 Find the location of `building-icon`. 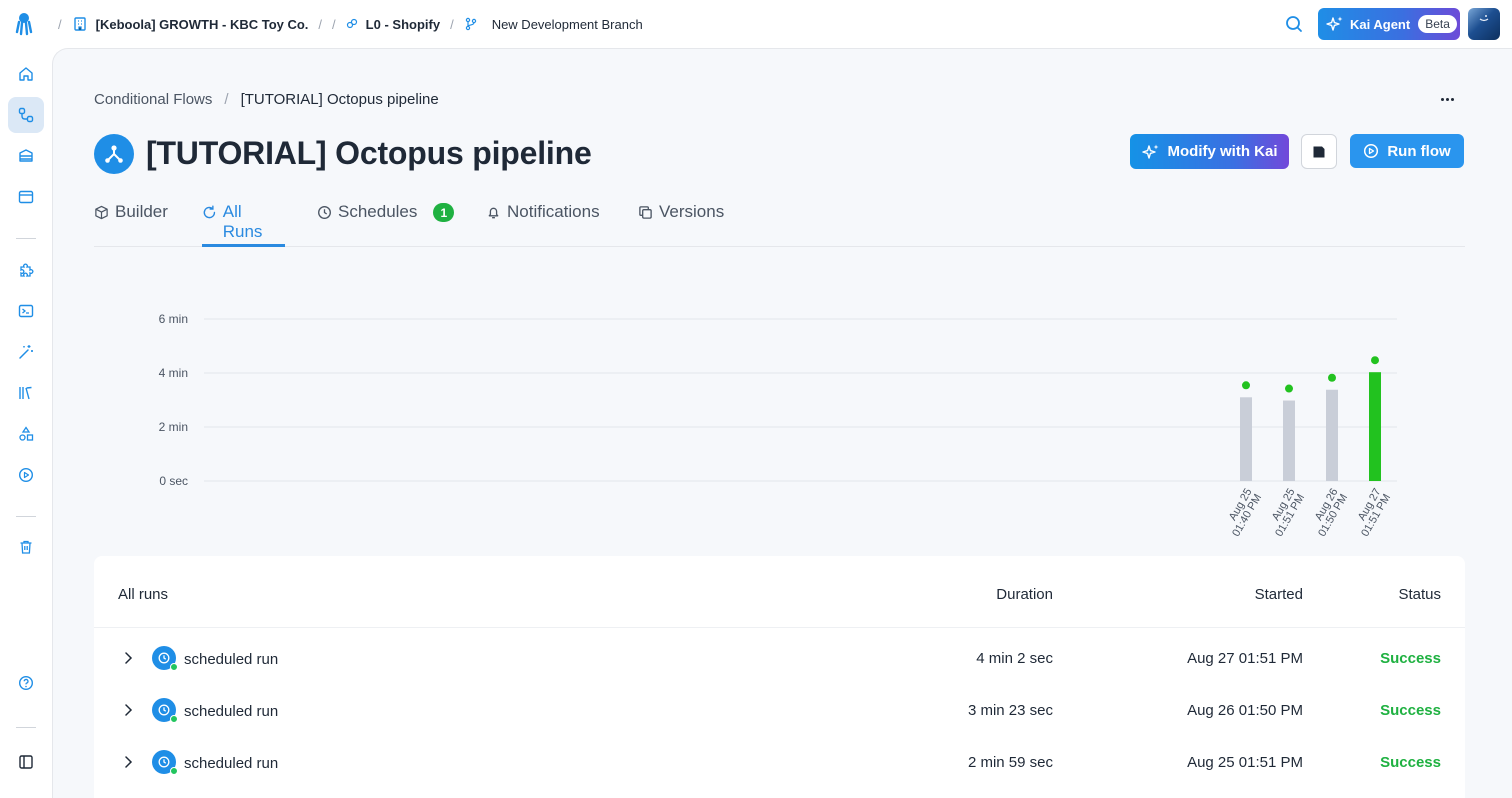

building-icon is located at coordinates (79, 24).